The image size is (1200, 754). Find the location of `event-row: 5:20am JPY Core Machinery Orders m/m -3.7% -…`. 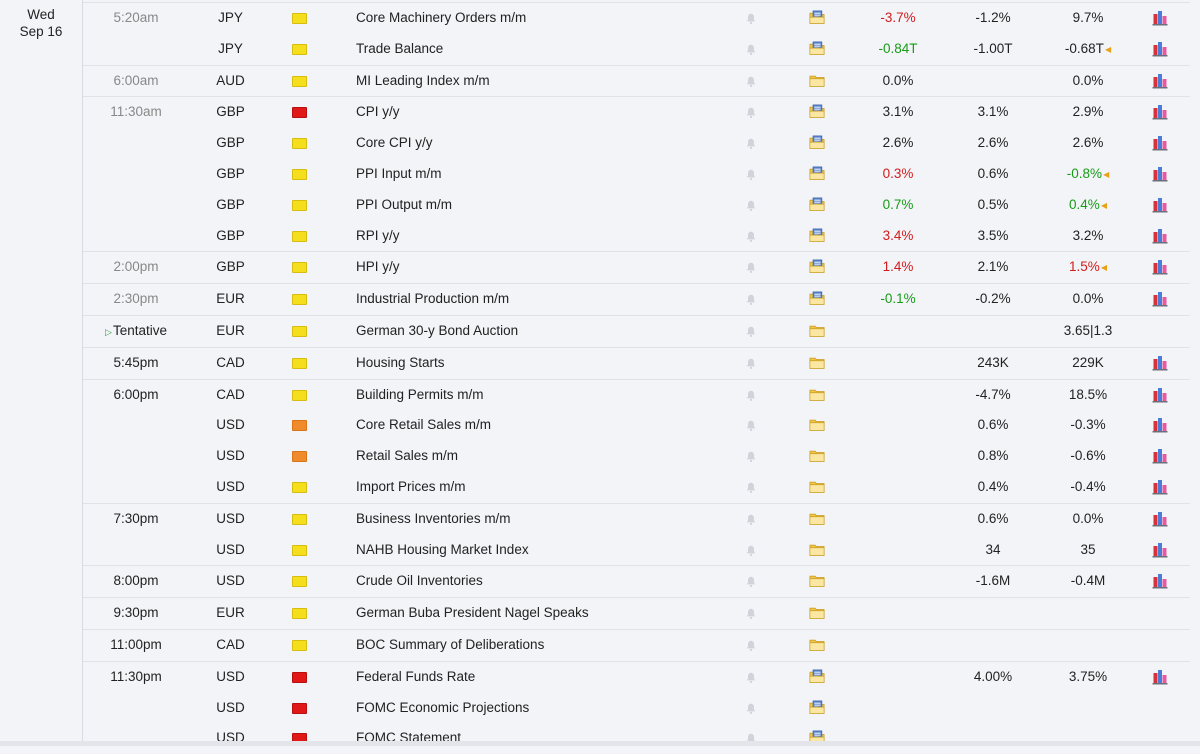

event-row: 5:20am JPY Core Machinery Orders m/m -3.7% -… is located at coordinates (636, 18).